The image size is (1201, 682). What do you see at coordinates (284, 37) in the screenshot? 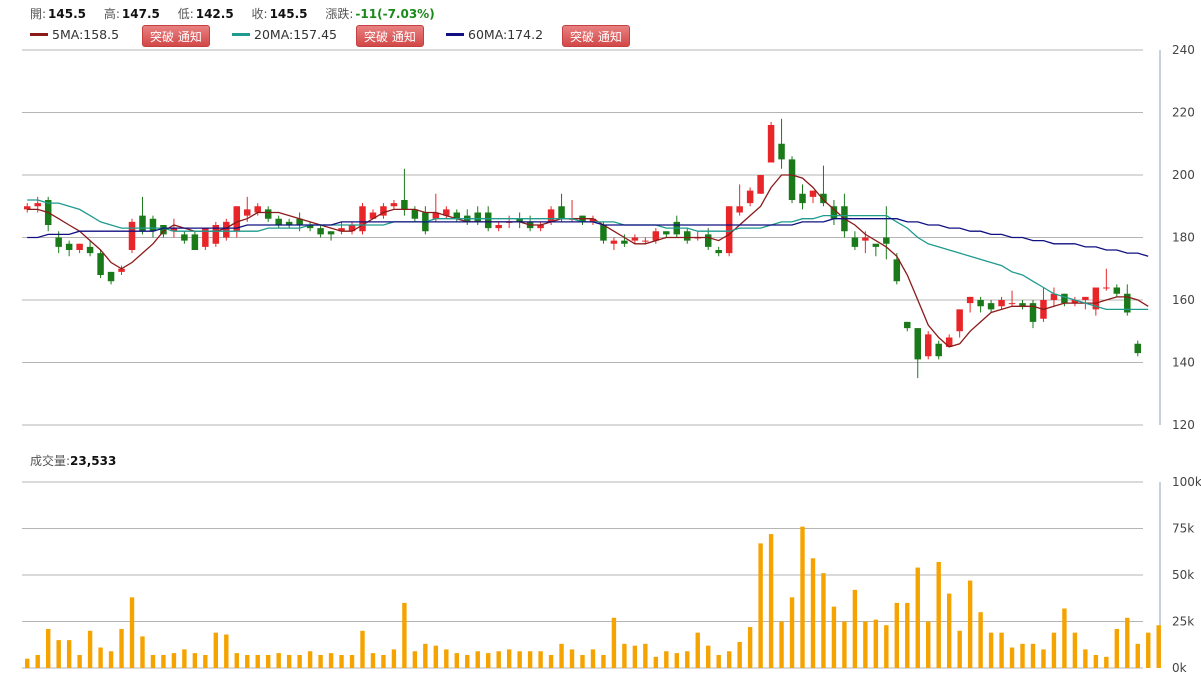
I see `ma20-legend: 20MA:157.45` at bounding box center [284, 37].